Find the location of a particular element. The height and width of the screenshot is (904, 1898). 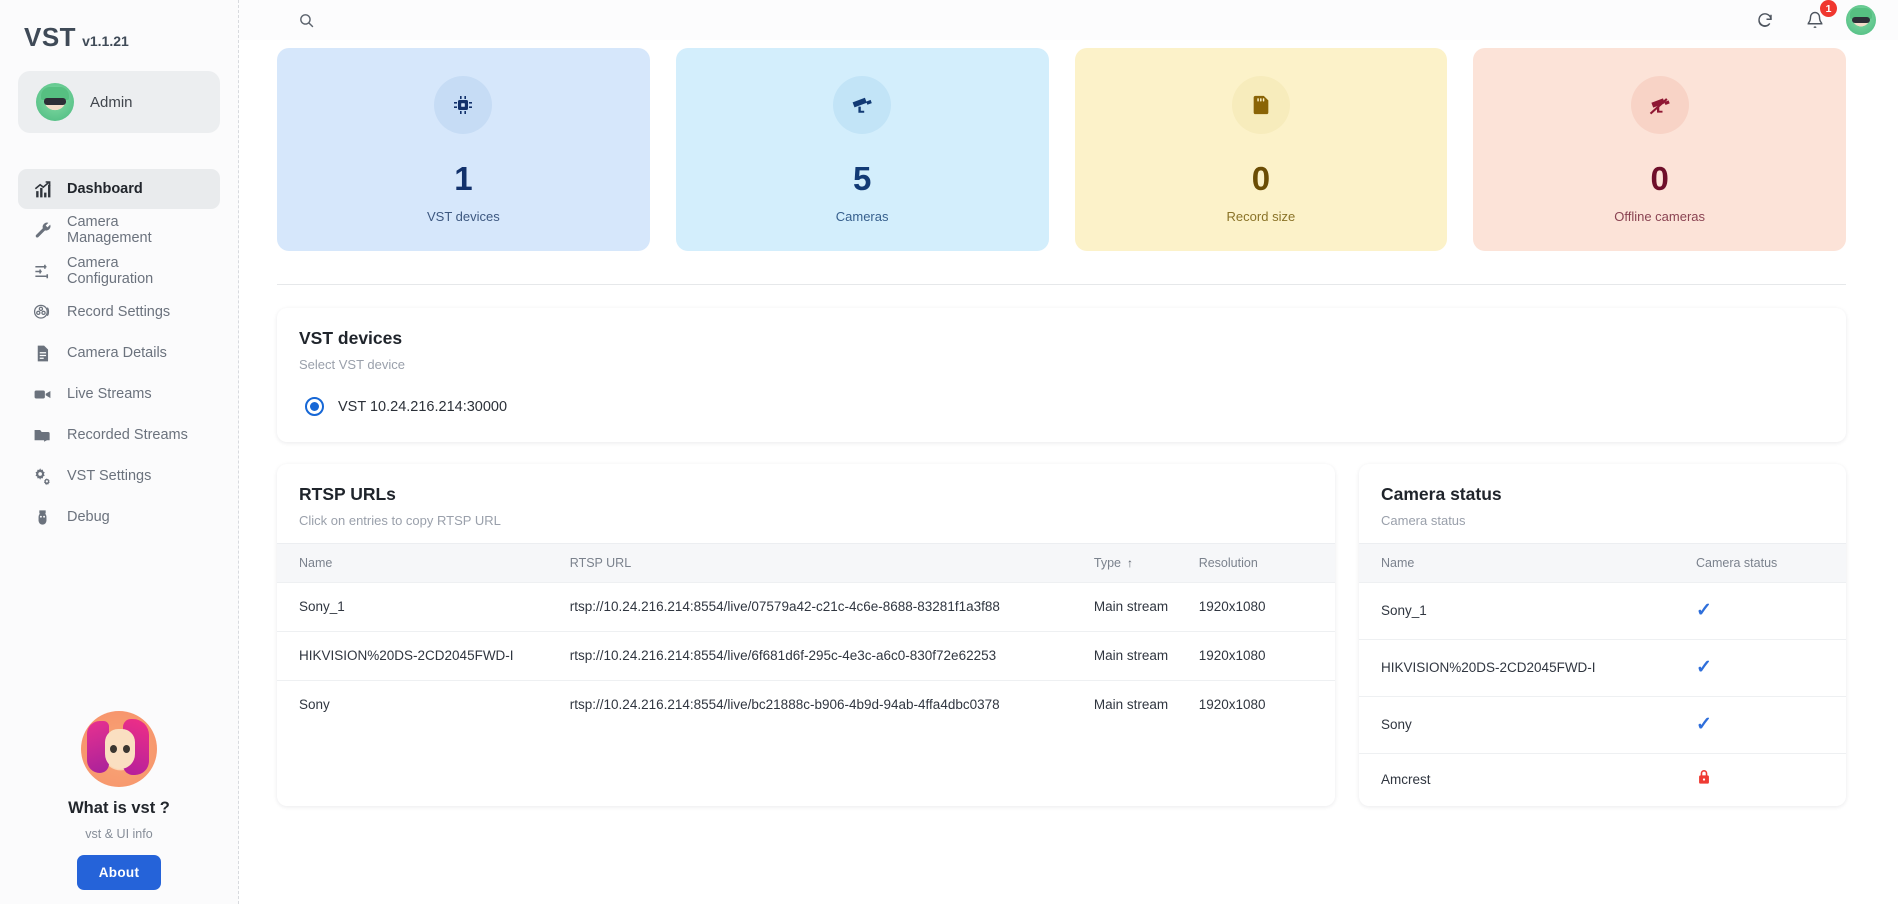

sidebar-item-live-streams: Live Streams is located at coordinates (119, 394).